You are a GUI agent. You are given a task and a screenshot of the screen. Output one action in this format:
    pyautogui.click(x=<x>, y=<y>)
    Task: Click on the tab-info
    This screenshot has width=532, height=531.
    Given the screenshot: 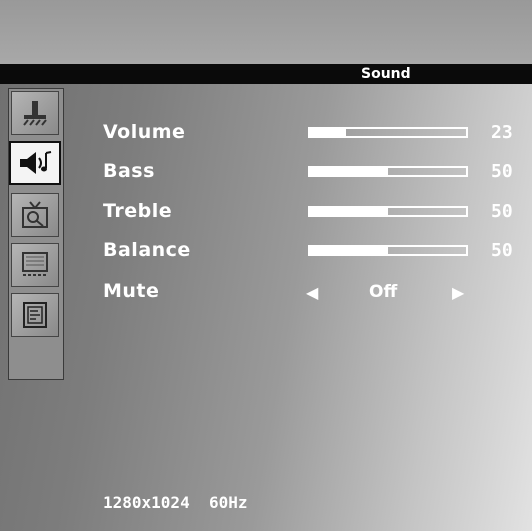 What is the action you would take?
    pyautogui.click(x=35, y=315)
    